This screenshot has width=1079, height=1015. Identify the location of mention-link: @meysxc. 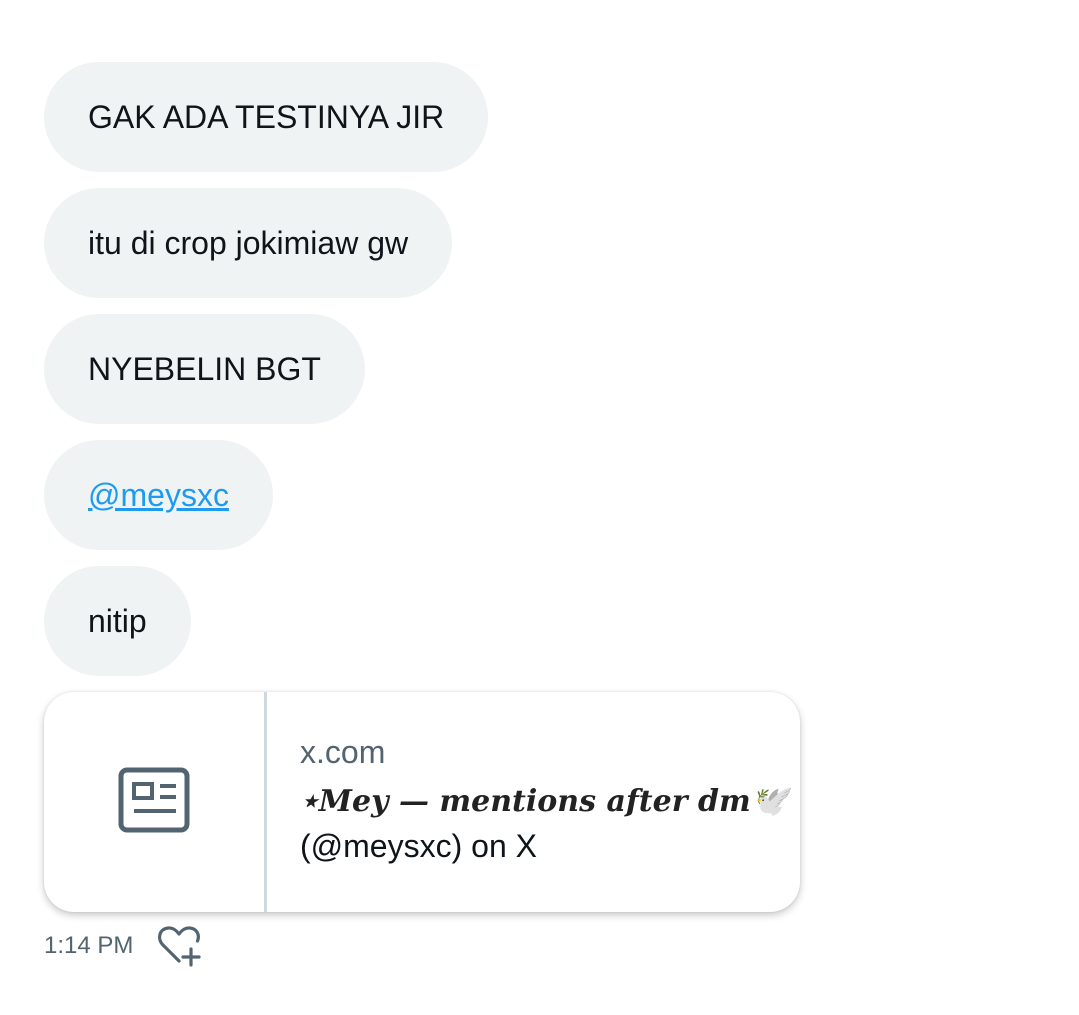
(158, 495).